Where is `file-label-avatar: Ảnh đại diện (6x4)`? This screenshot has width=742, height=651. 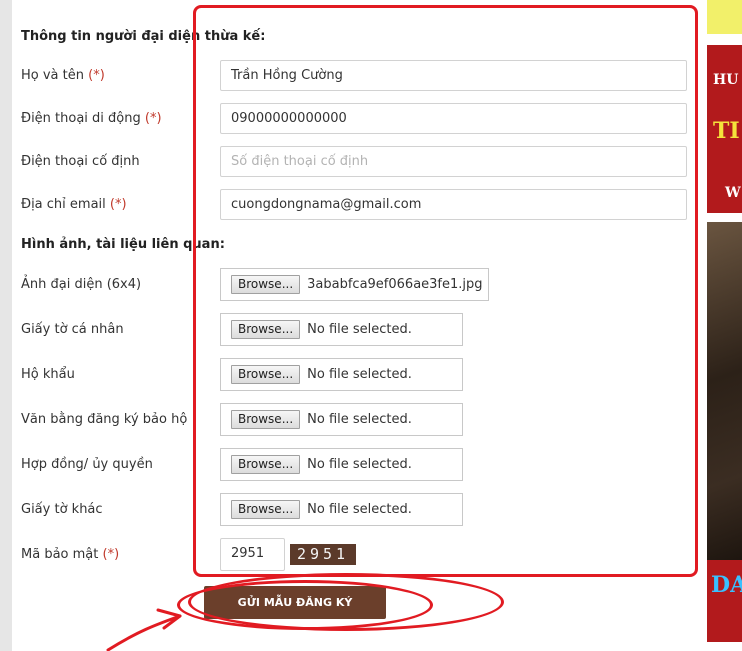
file-label-avatar: Ảnh đại diện (6x4) is located at coordinates (81, 284).